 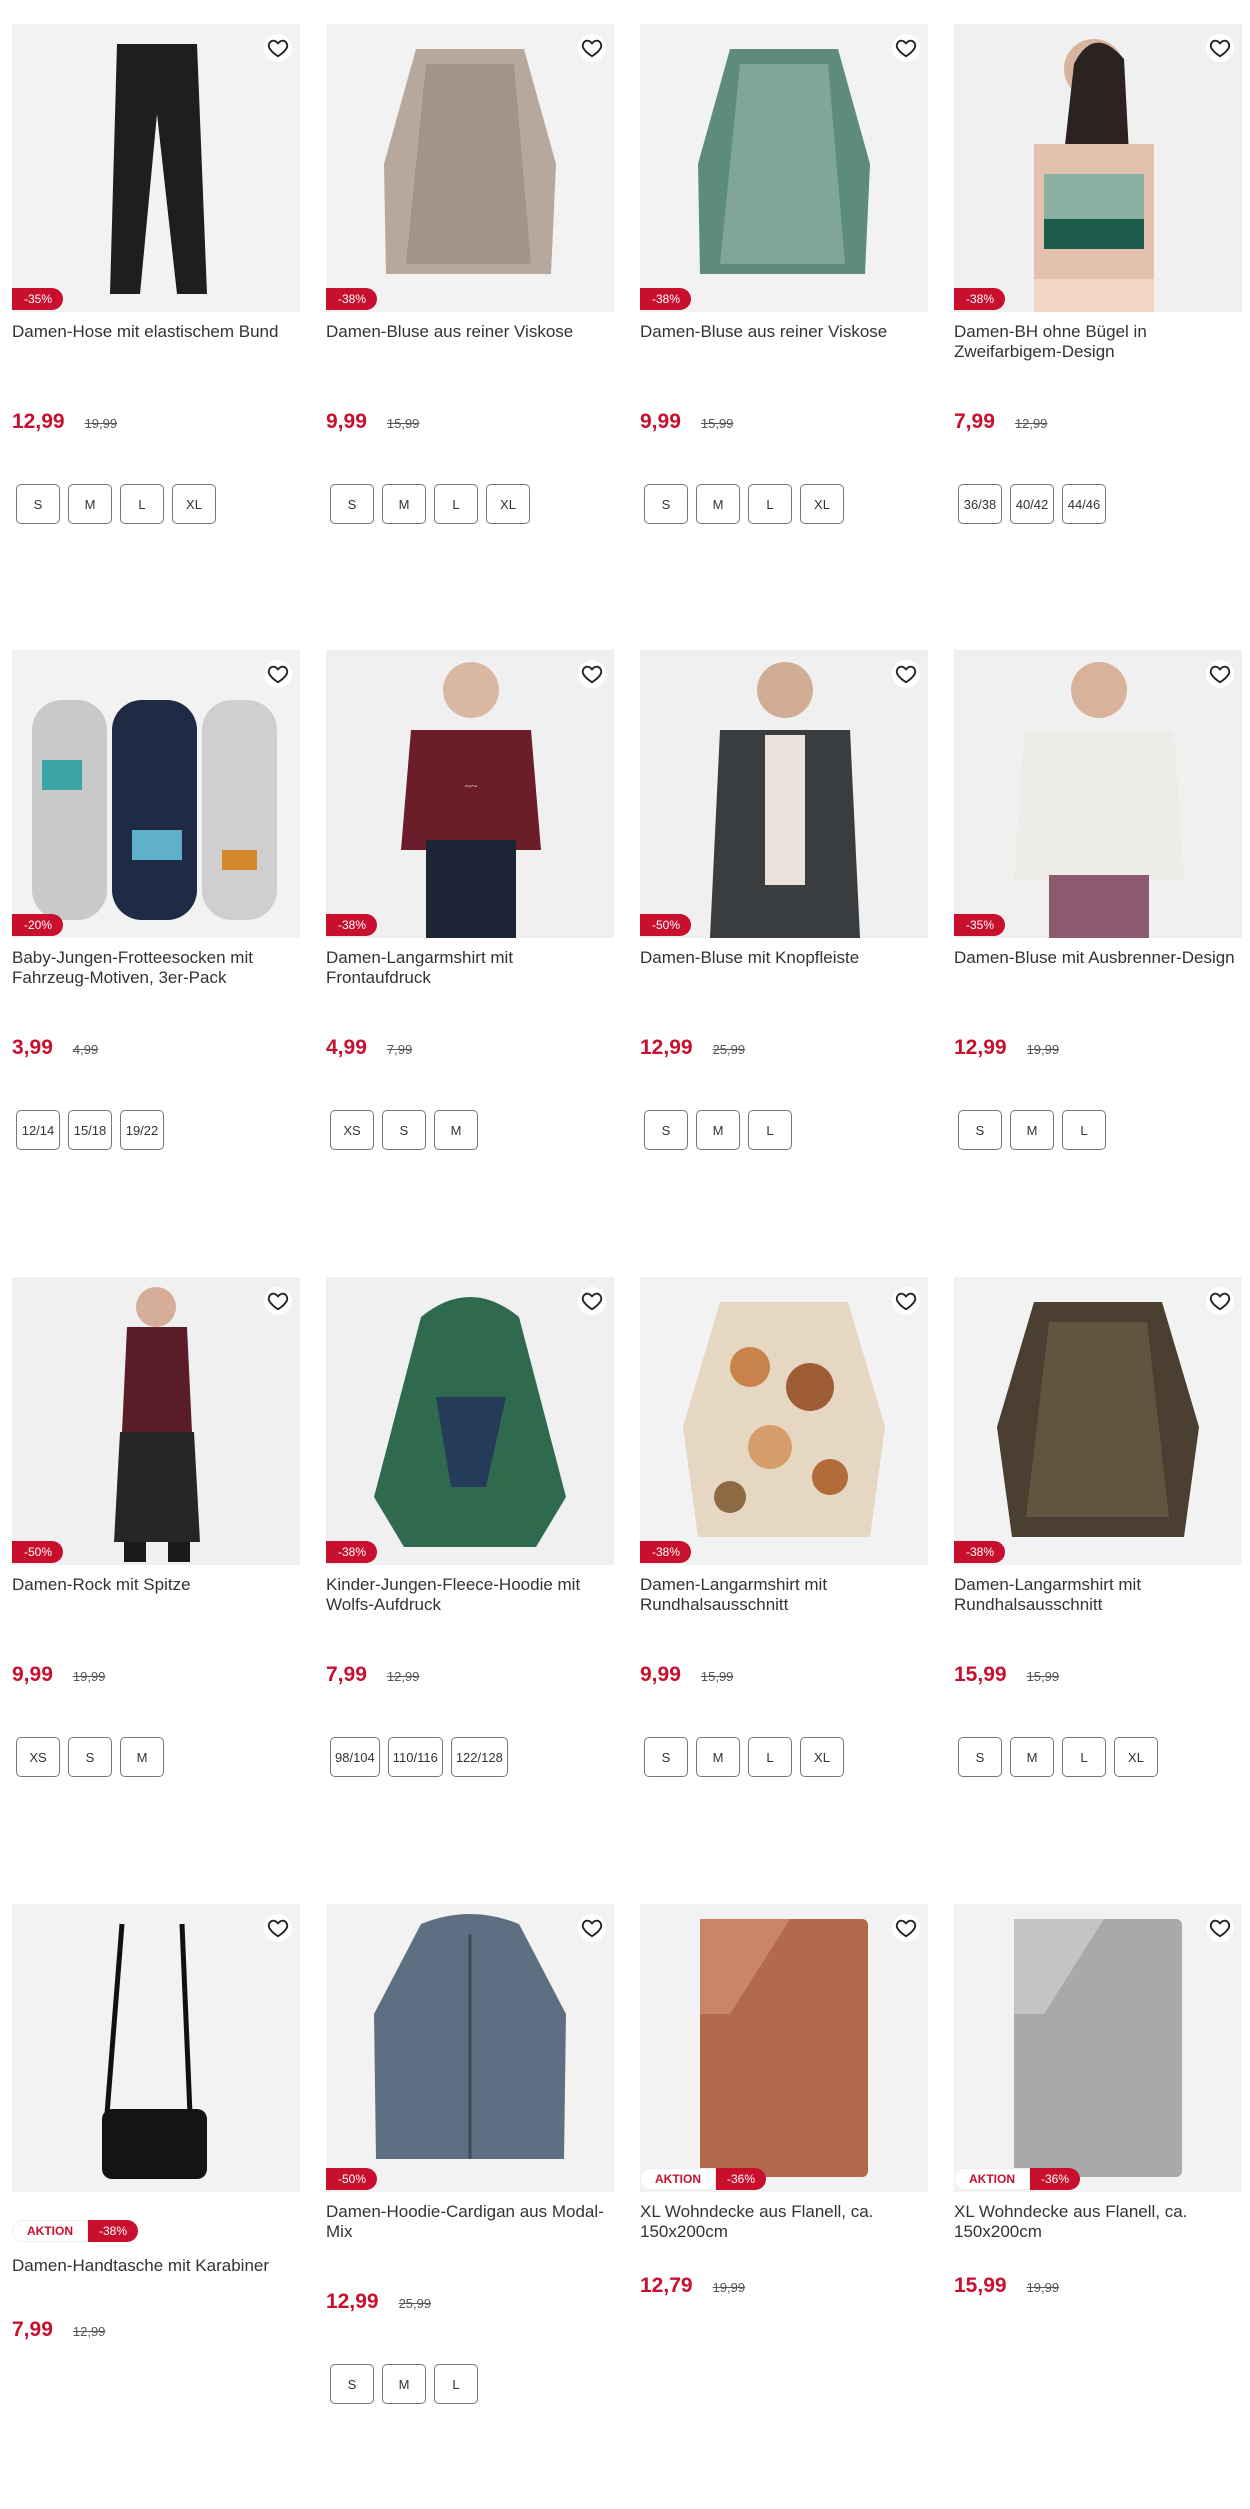 What do you see at coordinates (470, 332) in the screenshot?
I see `product-title: Damen-Bluse aus reiner Viskose` at bounding box center [470, 332].